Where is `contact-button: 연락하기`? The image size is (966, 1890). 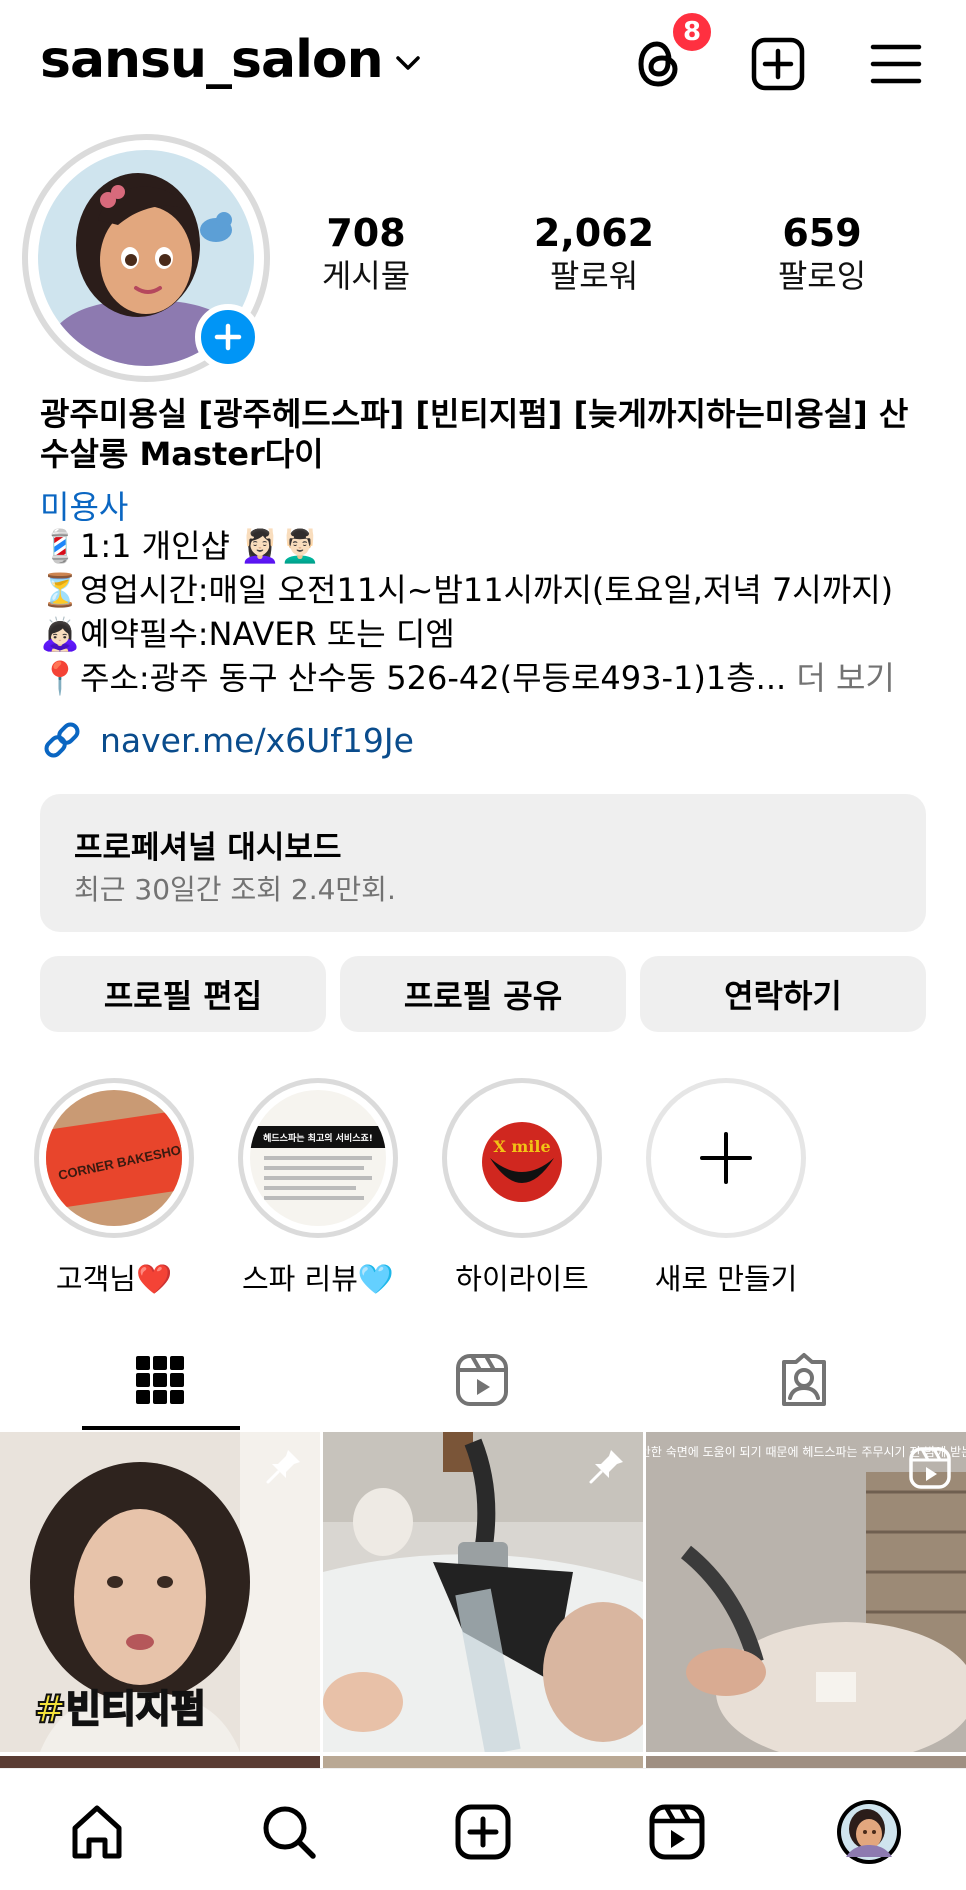 contact-button: 연락하기 is located at coordinates (783, 994).